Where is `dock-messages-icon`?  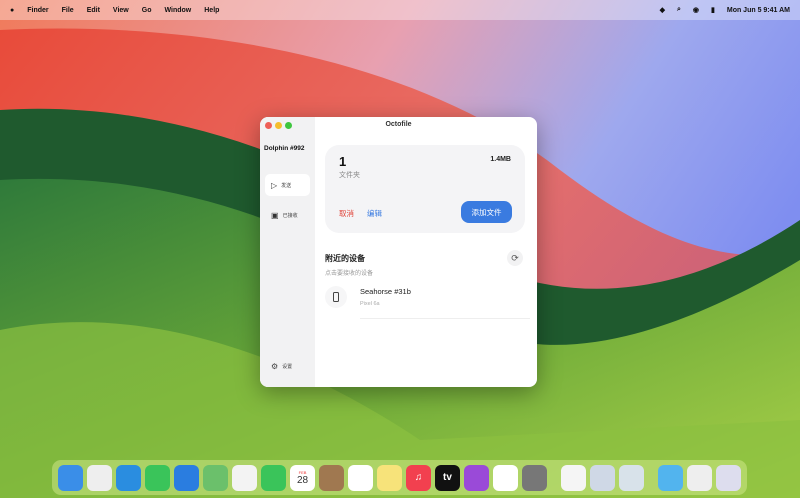 dock-messages-icon is located at coordinates (157, 477).